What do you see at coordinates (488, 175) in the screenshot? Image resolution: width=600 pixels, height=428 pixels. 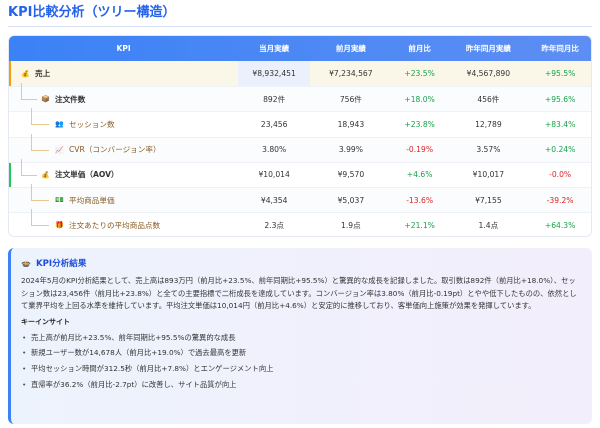 I see `row-yoy-value: ¥10,017` at bounding box center [488, 175].